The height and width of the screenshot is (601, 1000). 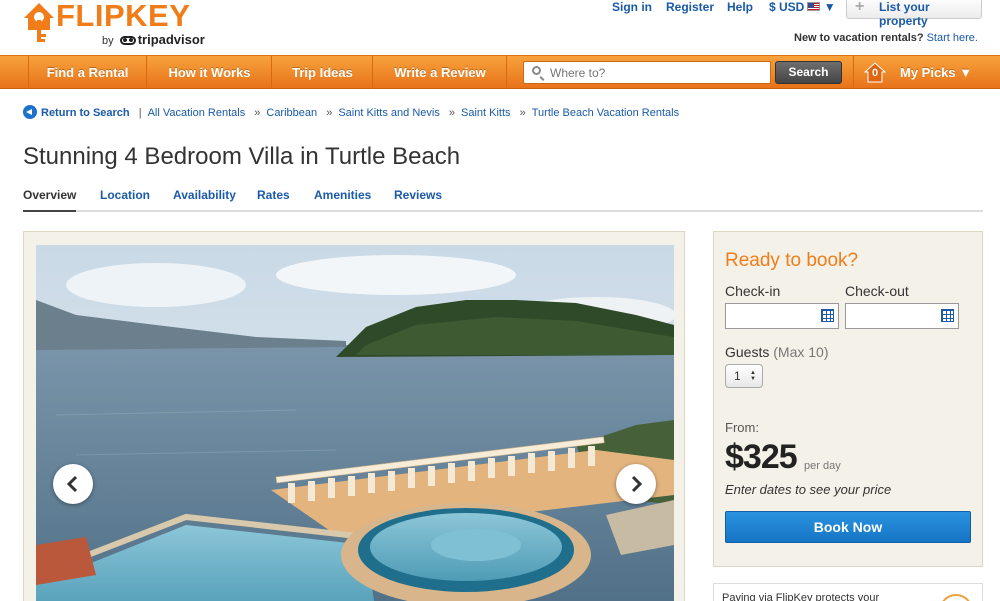 I want to click on guests-label: Guests (Max 10), so click(x=776, y=352).